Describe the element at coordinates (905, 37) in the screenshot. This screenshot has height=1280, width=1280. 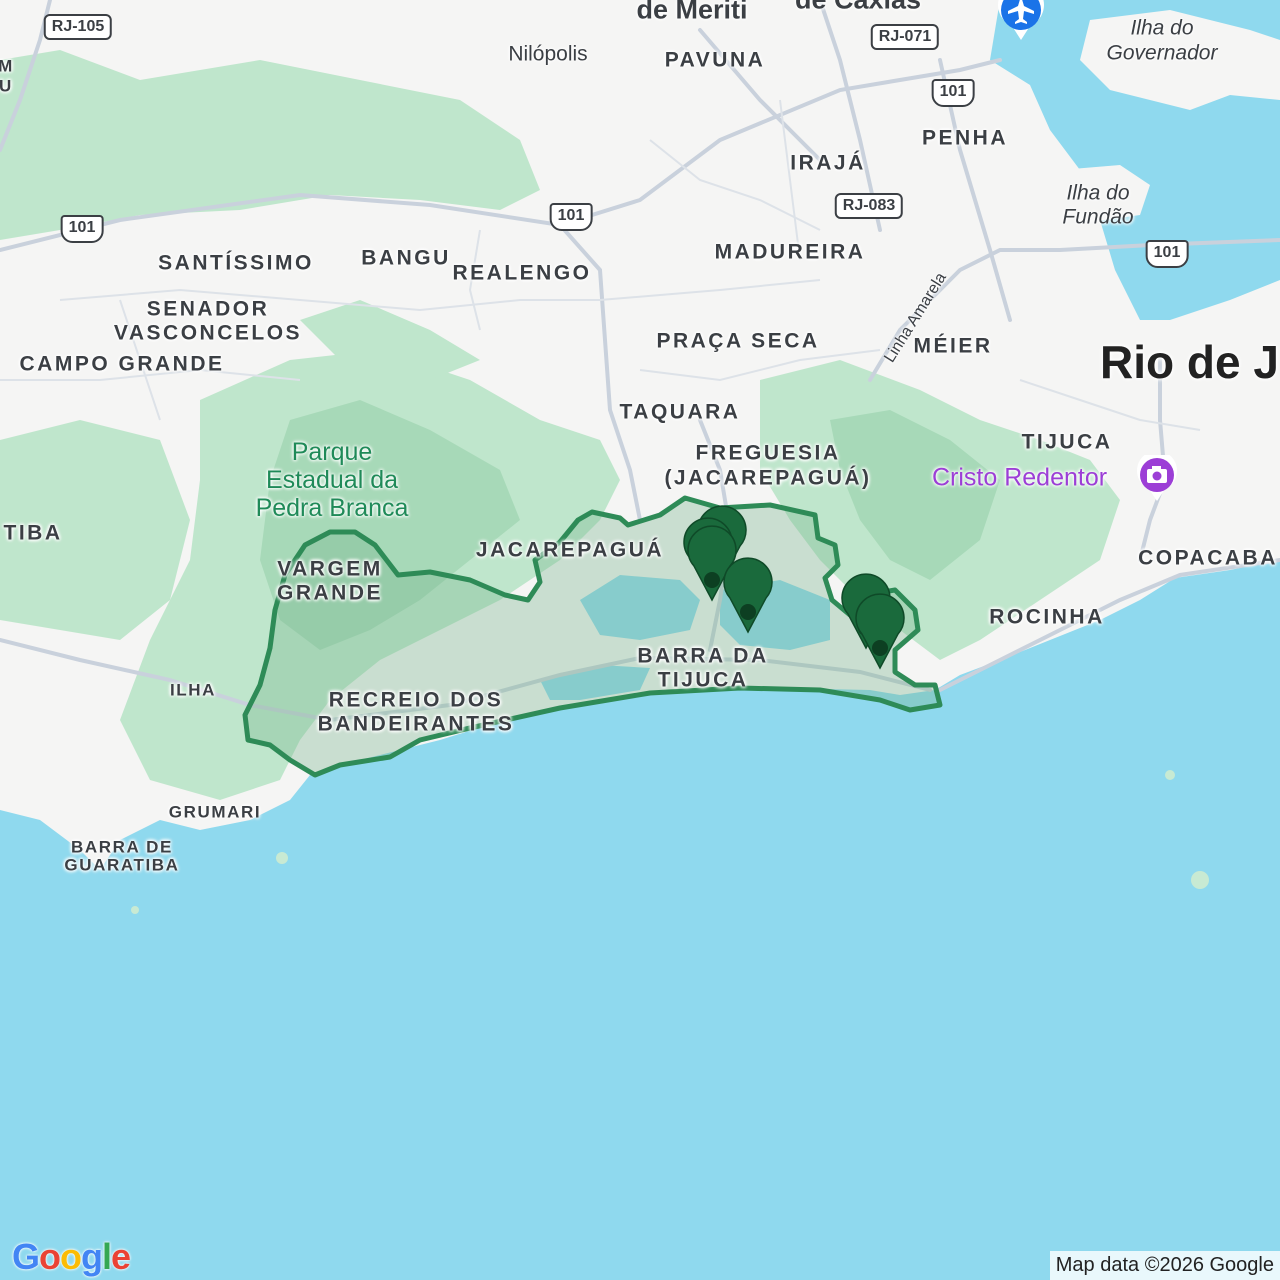
I see `road-shield-rj071: RJ-071` at that location.